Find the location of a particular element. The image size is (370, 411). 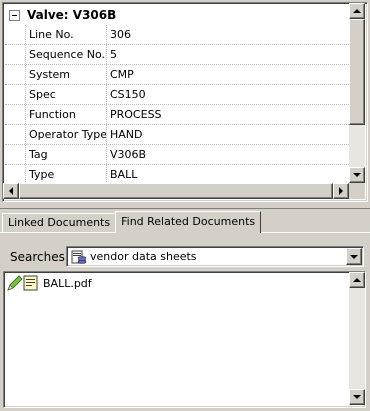

property-group-title: Valve: V306B is located at coordinates (72, 15).